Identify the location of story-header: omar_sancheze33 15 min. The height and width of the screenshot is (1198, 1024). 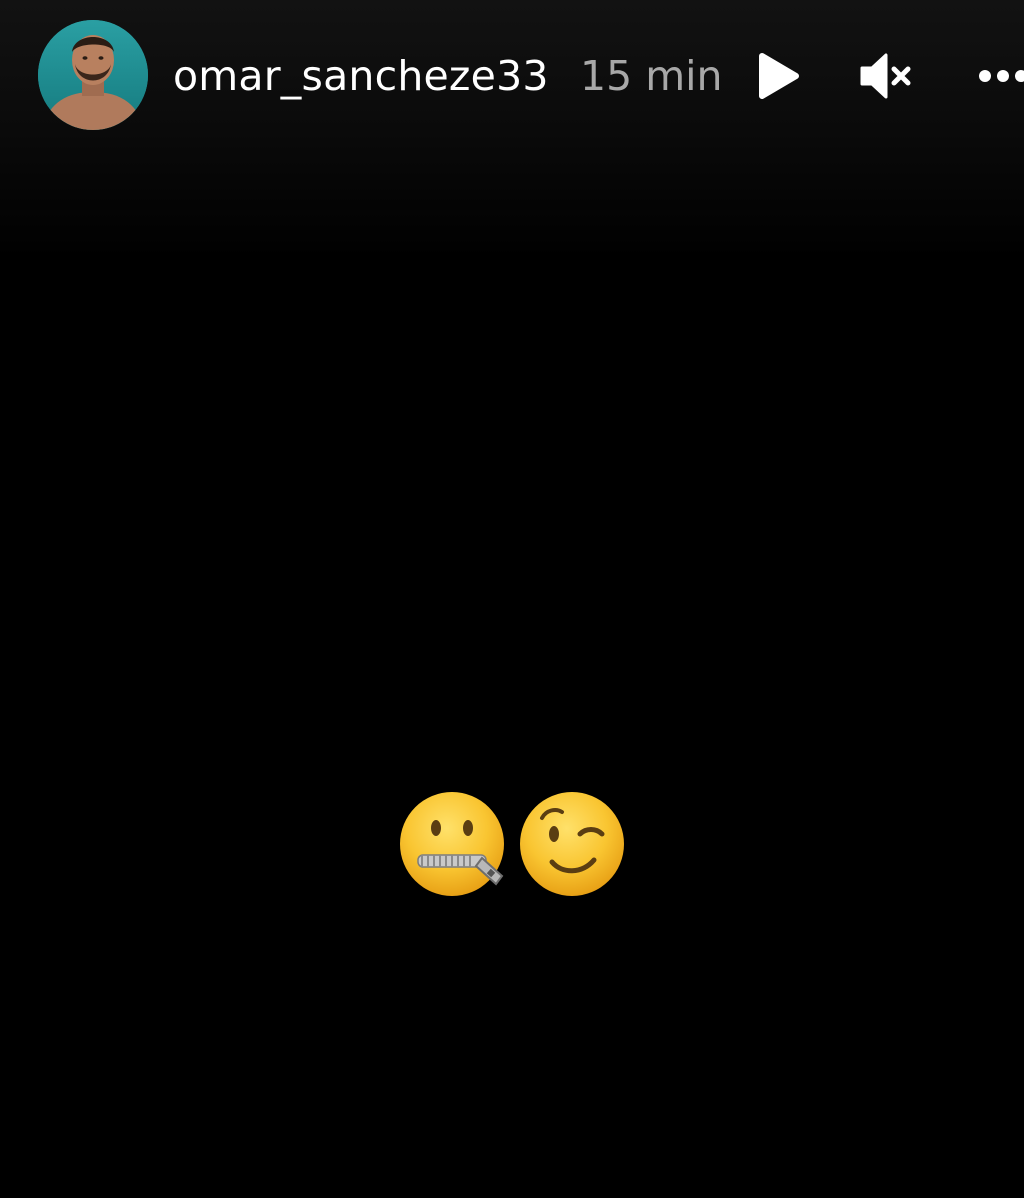
(512, 75).